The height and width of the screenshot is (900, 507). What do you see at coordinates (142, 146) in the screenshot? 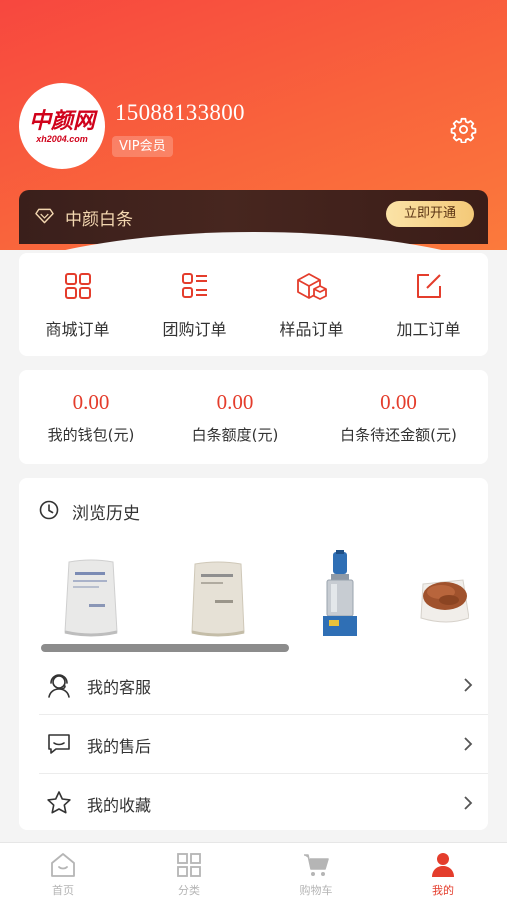
I see `member-badge: VIP会员` at bounding box center [142, 146].